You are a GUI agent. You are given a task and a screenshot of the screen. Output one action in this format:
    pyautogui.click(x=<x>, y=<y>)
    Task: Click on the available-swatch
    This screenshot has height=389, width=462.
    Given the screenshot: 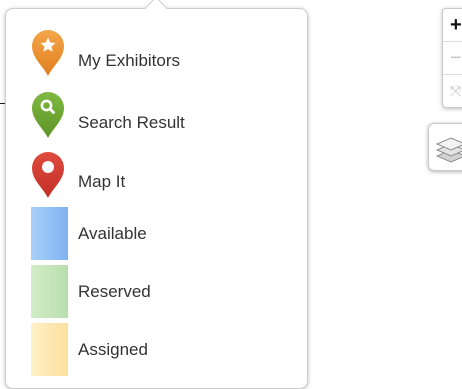 What is the action you would take?
    pyautogui.click(x=49, y=233)
    